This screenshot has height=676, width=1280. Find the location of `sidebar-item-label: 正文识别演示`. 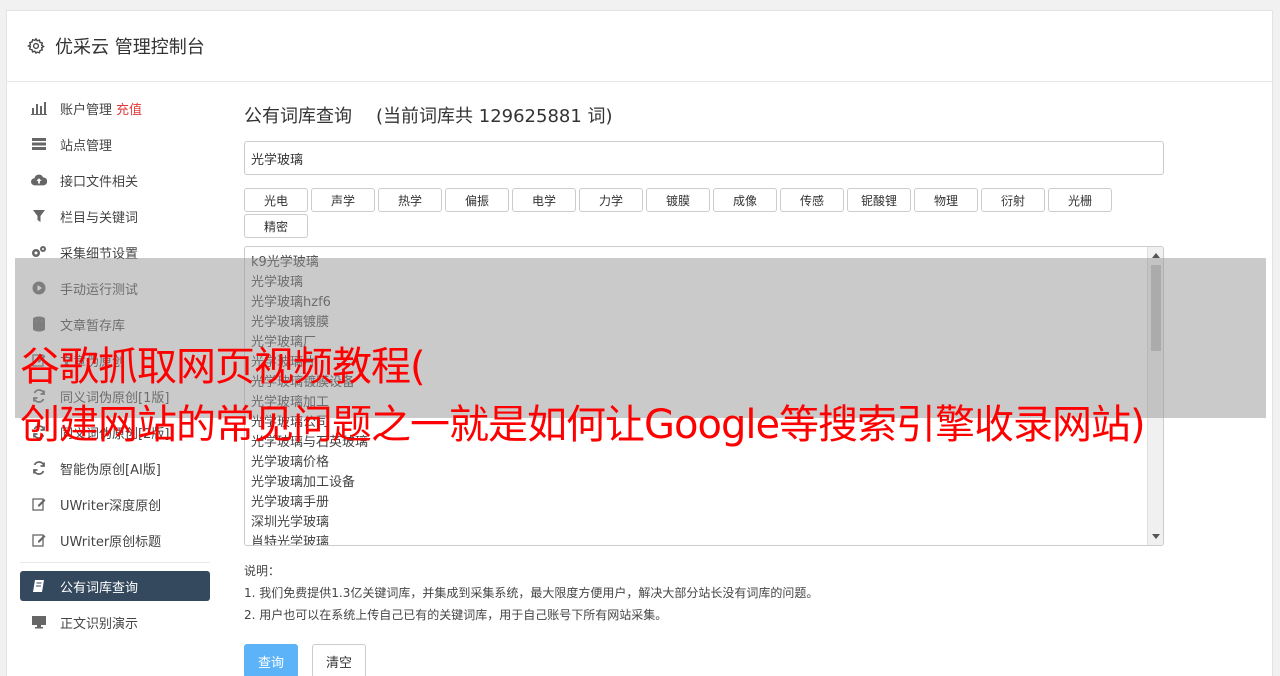

sidebar-item-label: 正文识别演示 is located at coordinates (99, 624).